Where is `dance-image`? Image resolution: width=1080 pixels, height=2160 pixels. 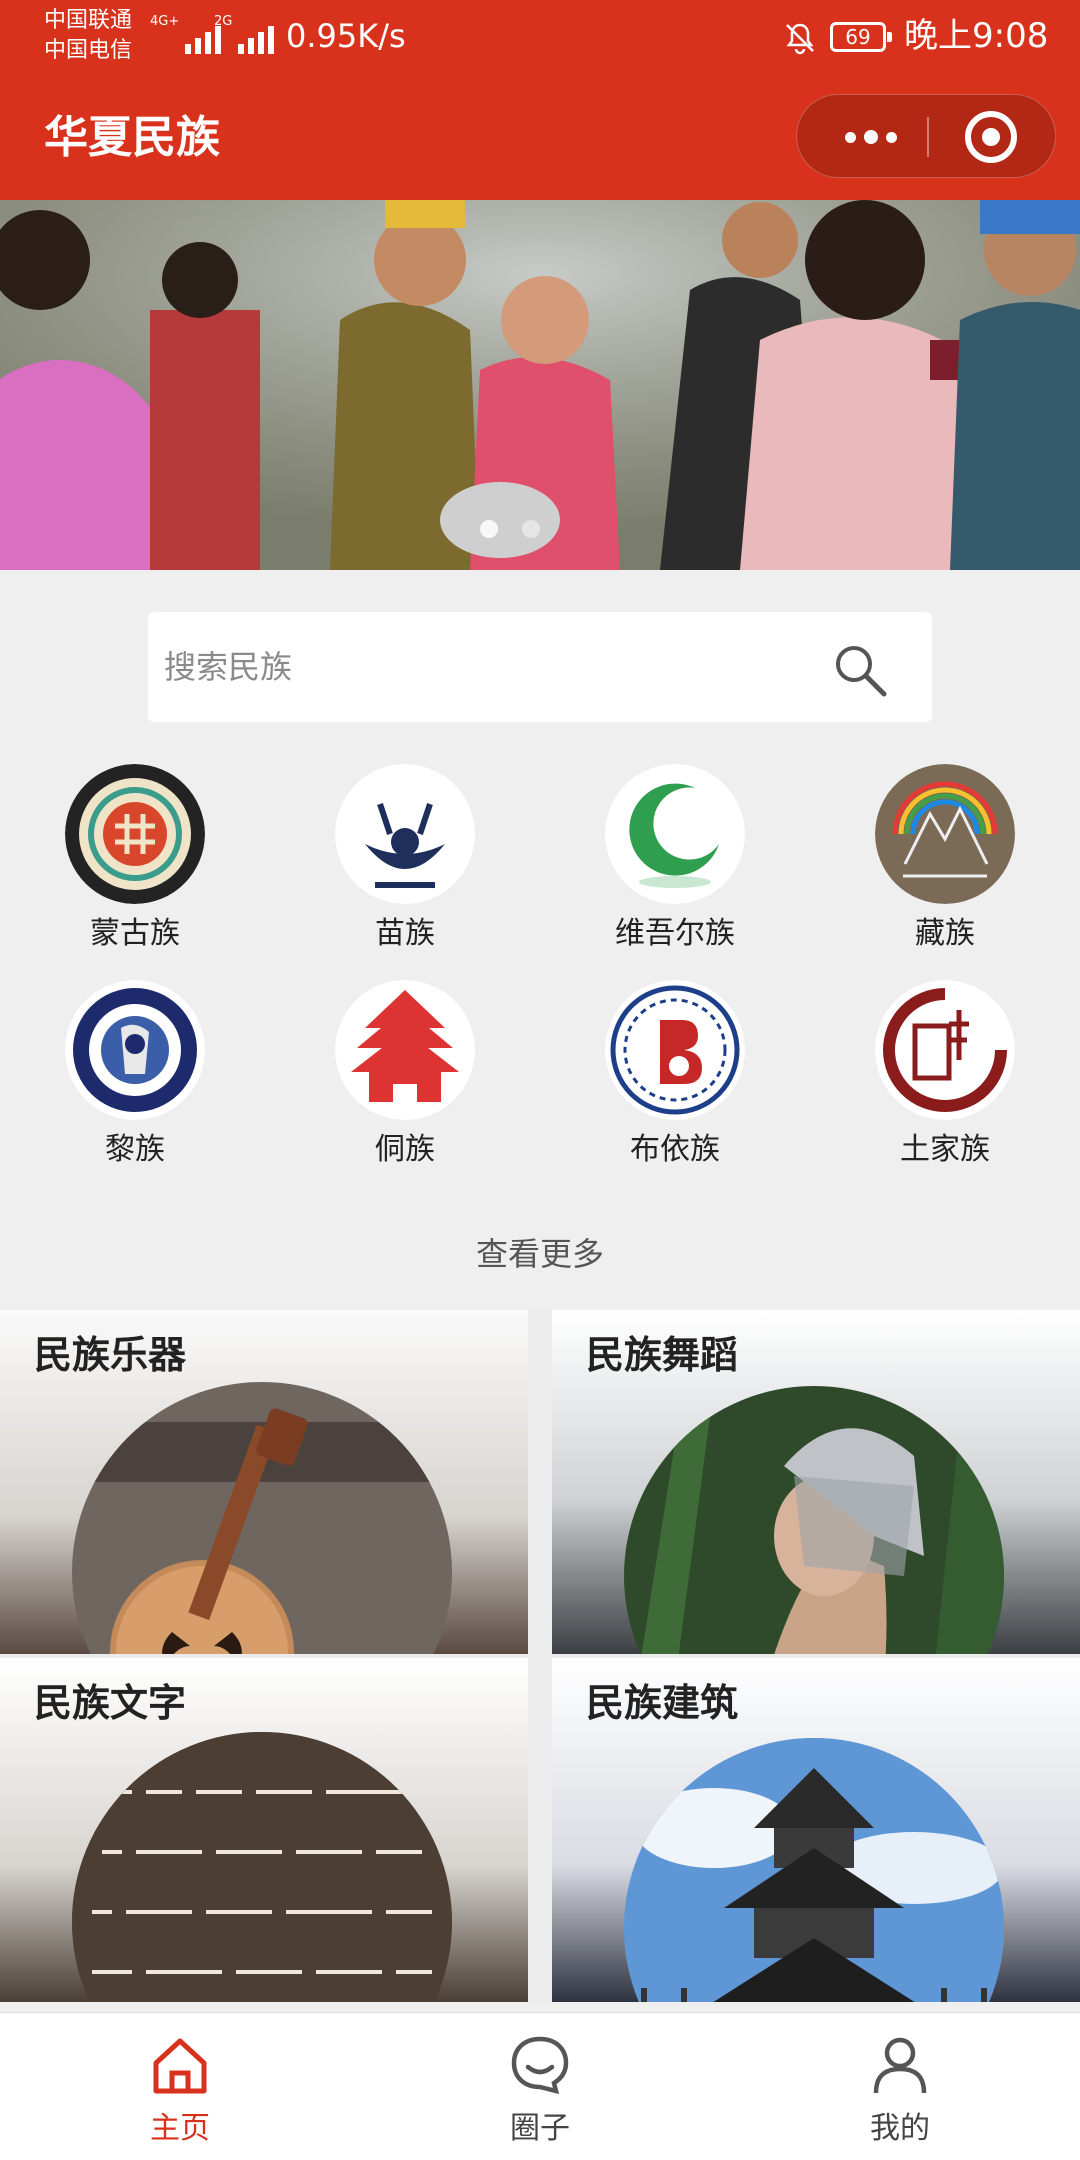 dance-image is located at coordinates (814, 1520).